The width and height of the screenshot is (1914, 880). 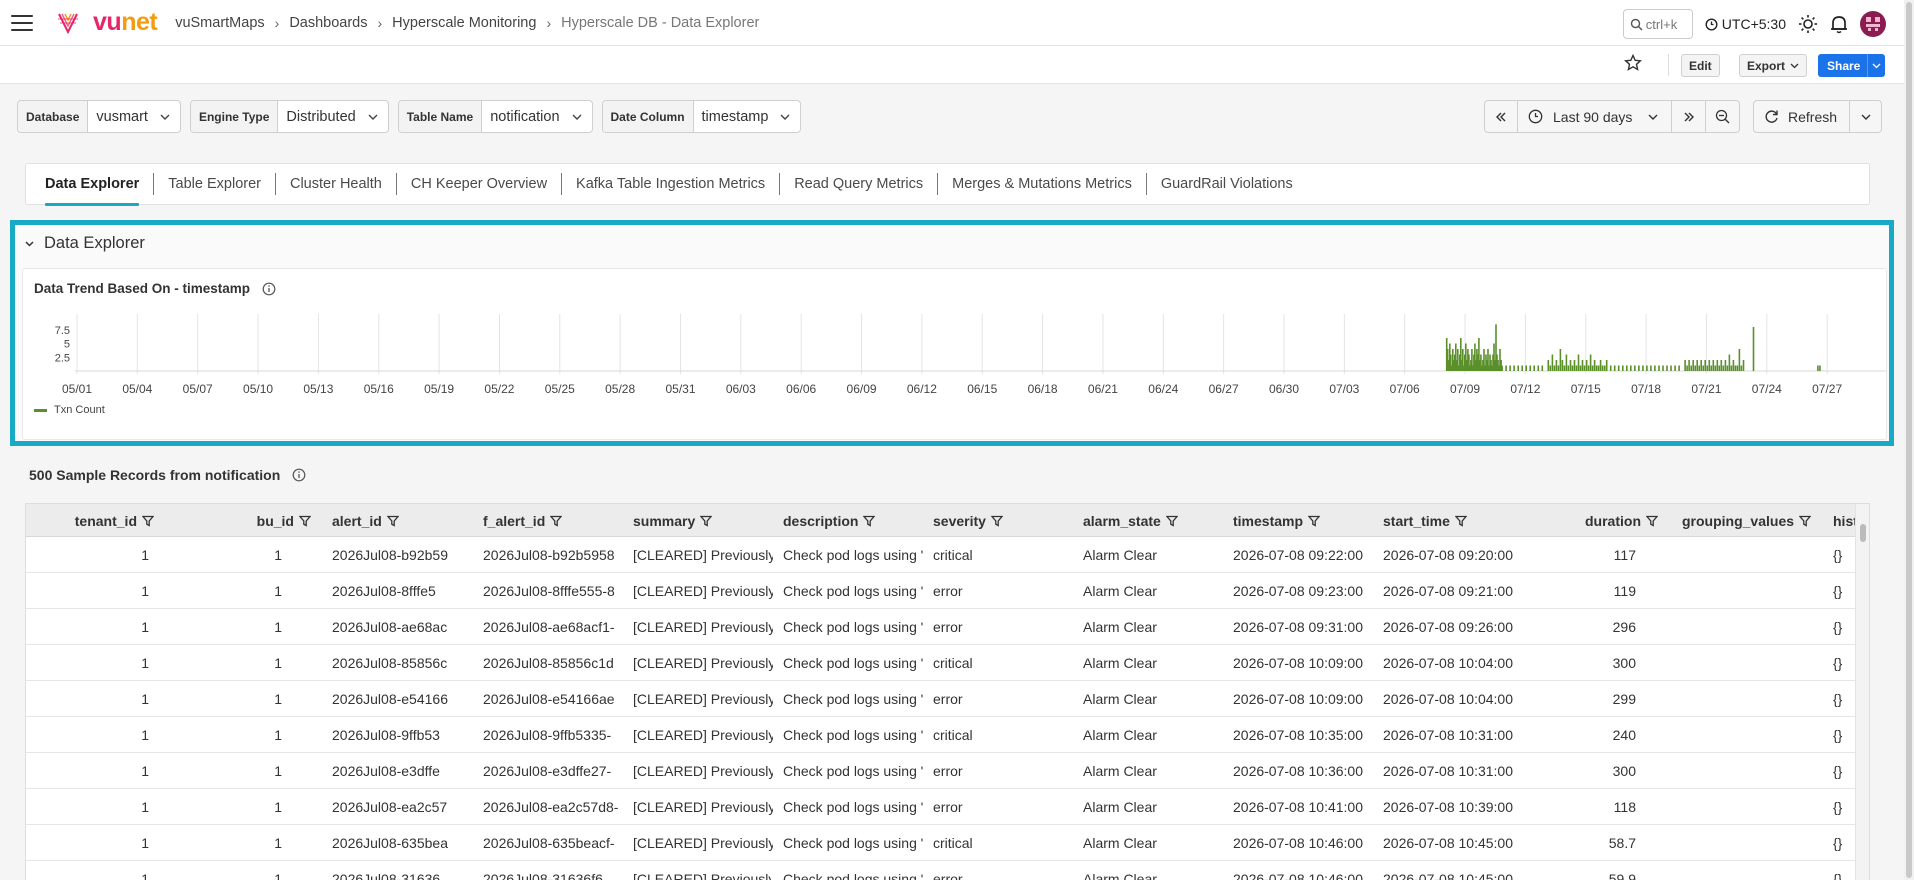 I want to click on menu-icon, so click(x=22, y=22).